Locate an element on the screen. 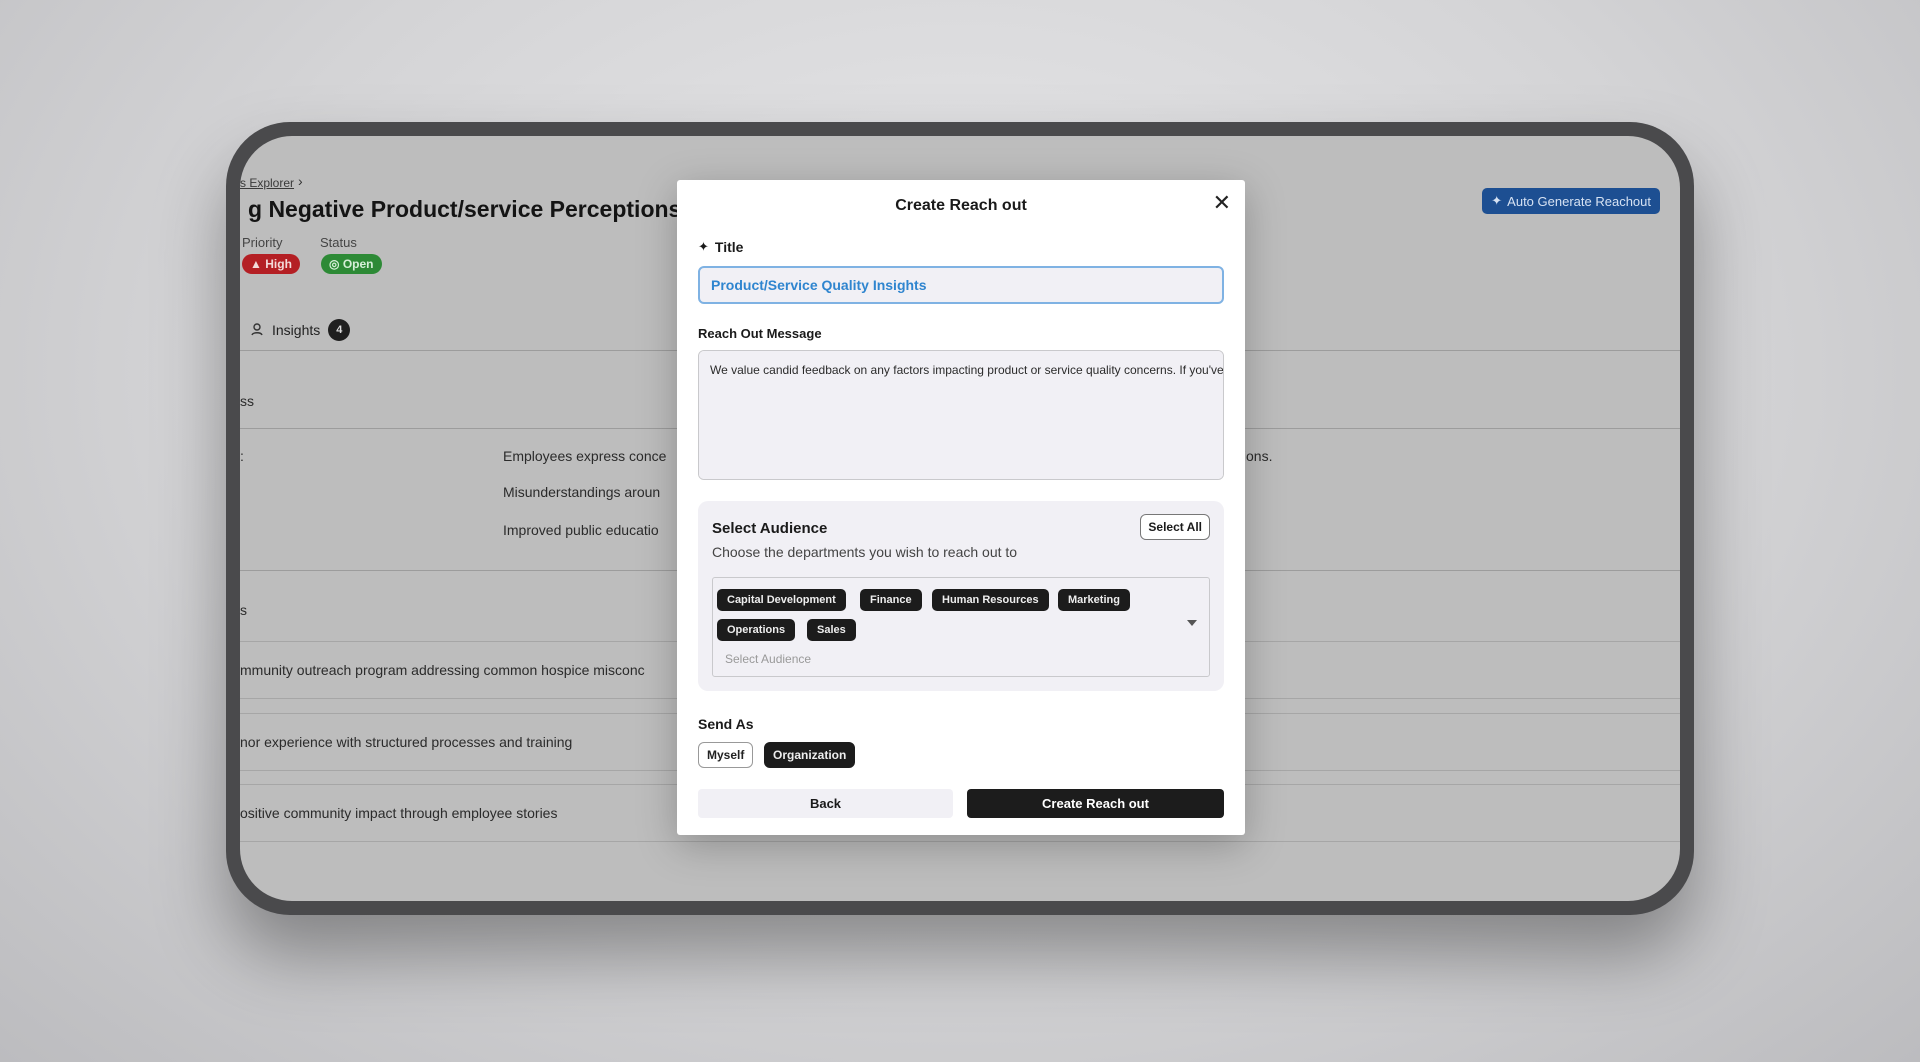 The height and width of the screenshot is (1062, 1920). audience-title: Select Audience is located at coordinates (770, 528).